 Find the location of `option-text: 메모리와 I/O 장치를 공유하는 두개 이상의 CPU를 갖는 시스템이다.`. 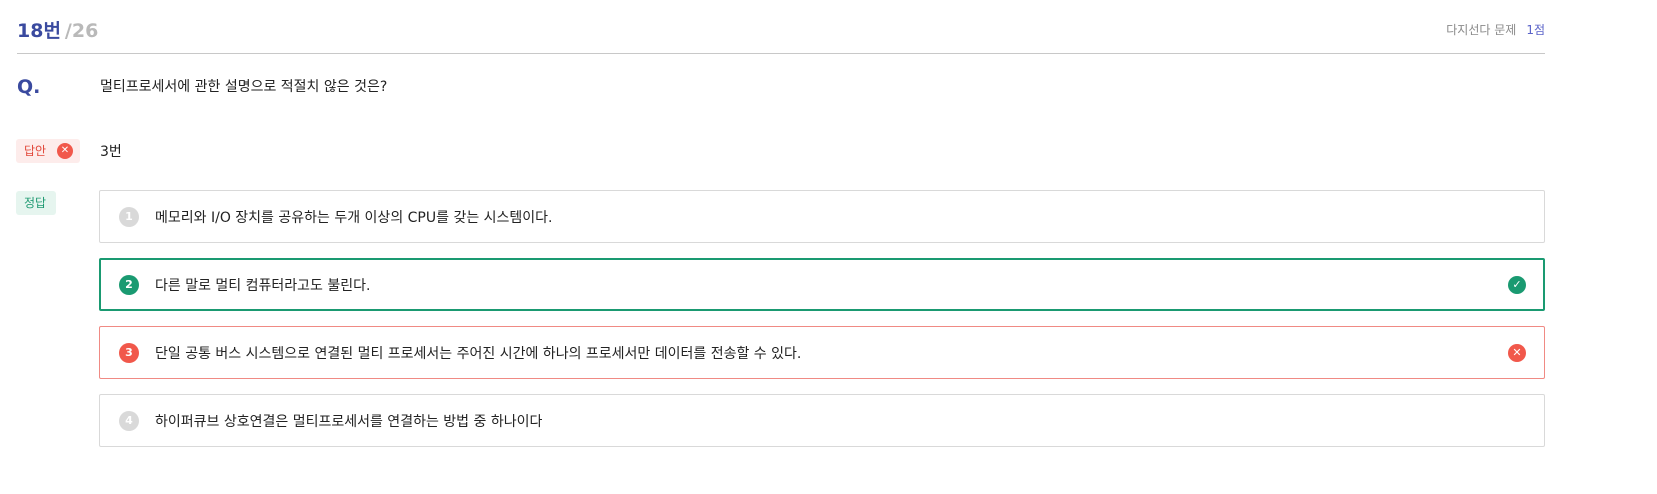

option-text: 메모리와 I/O 장치를 공유하는 두개 이상의 CPU를 갖는 시스템이다. is located at coordinates (354, 217).